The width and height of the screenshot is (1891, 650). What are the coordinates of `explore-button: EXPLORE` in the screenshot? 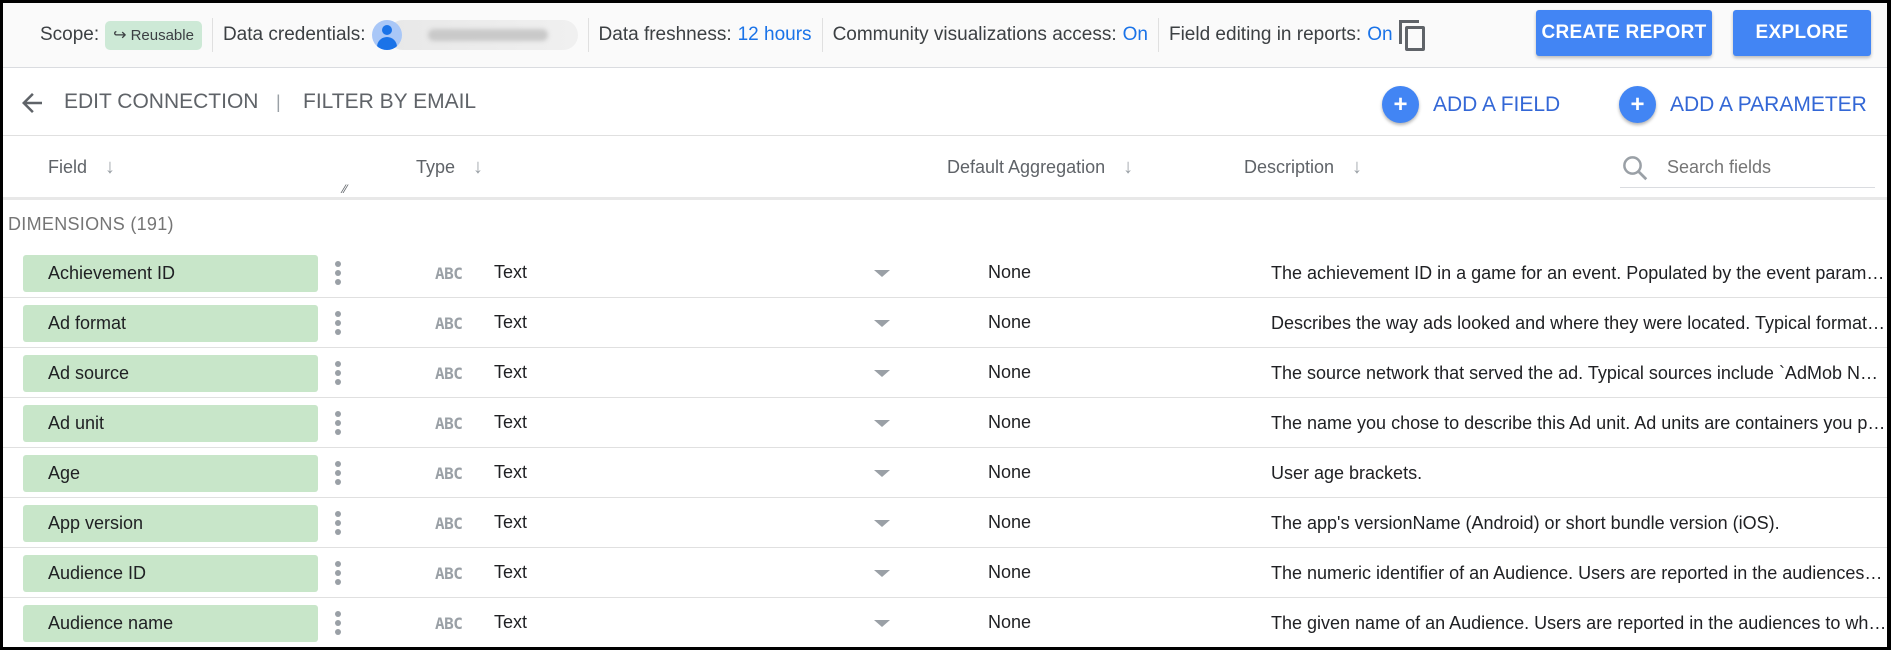 It's located at (1802, 33).